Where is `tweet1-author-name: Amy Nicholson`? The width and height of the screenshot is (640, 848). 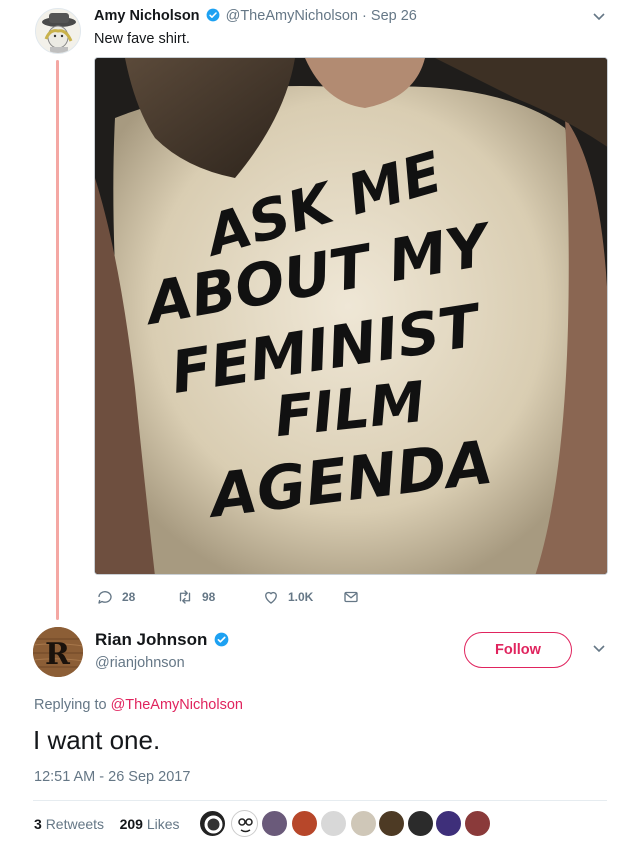 tweet1-author-name: Amy Nicholson is located at coordinates (147, 16).